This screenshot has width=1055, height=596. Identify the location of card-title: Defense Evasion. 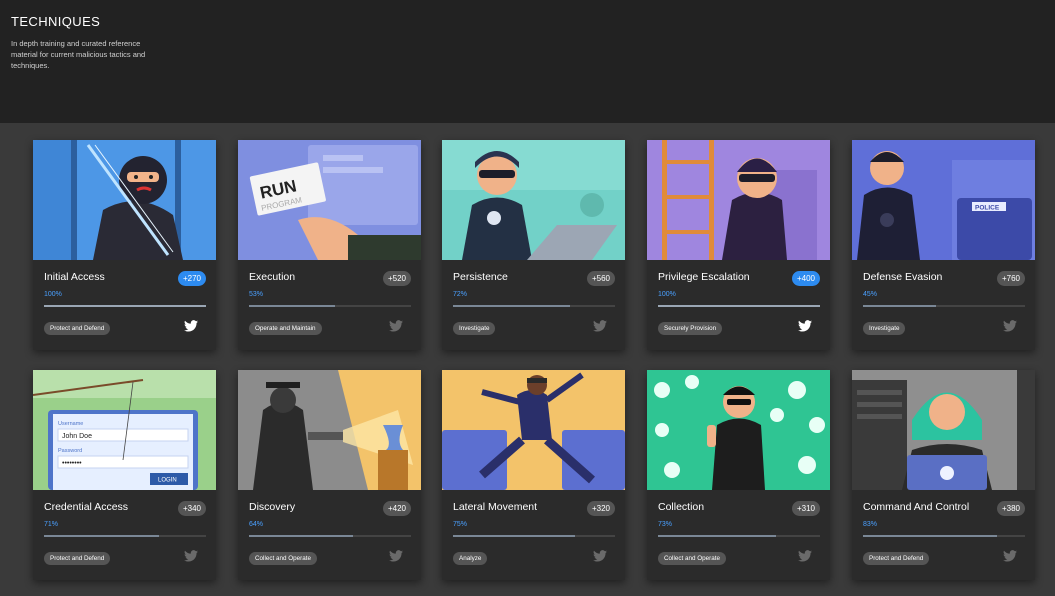
(903, 277).